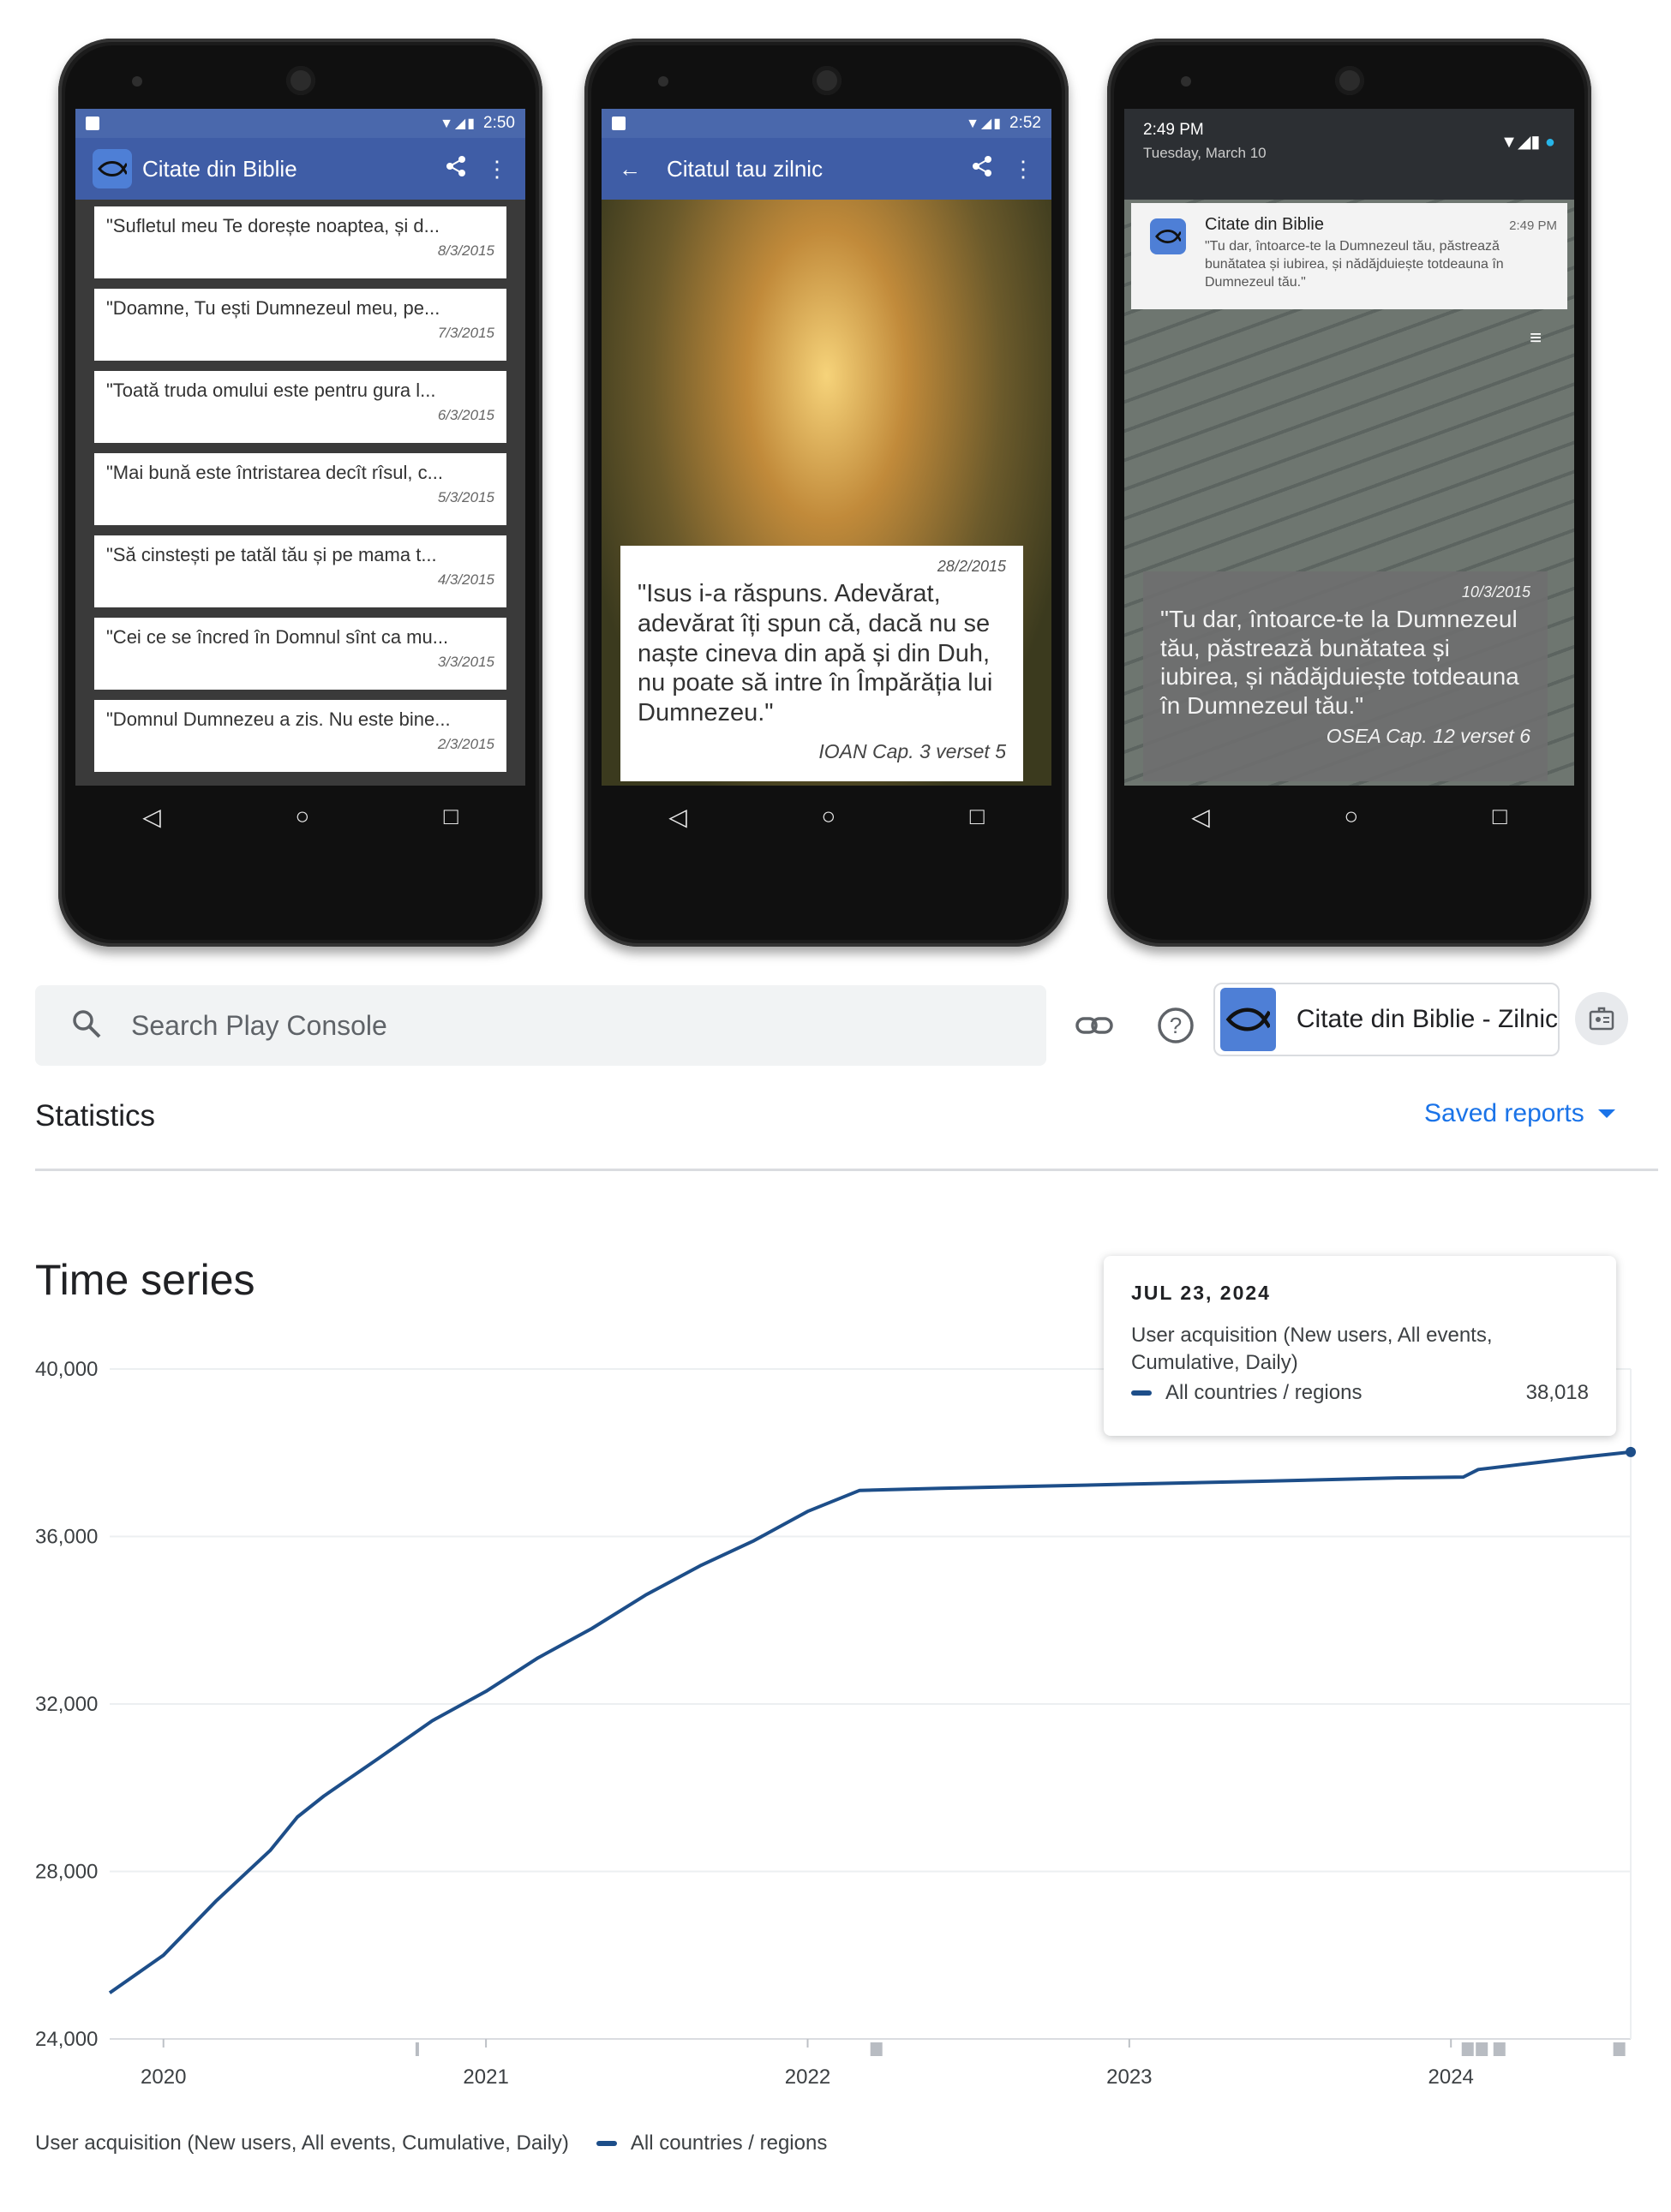 The image size is (1671, 2212). I want to click on status-time: 2:50, so click(499, 123).